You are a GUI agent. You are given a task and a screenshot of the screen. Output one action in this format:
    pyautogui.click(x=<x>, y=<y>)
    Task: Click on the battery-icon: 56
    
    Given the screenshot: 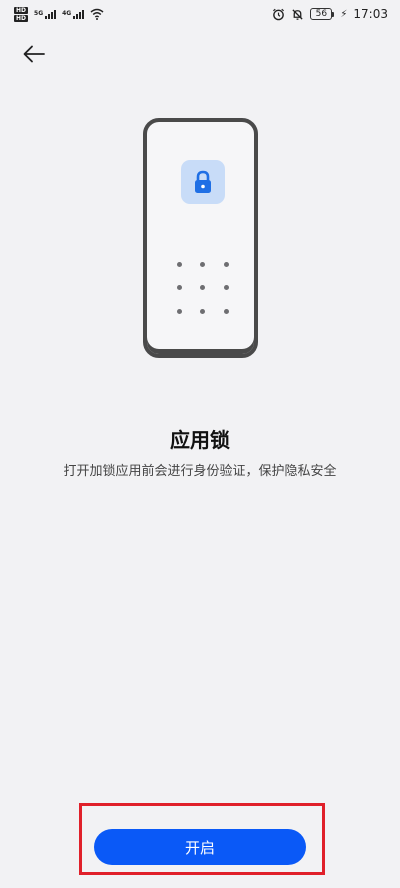 What is the action you would take?
    pyautogui.click(x=322, y=14)
    